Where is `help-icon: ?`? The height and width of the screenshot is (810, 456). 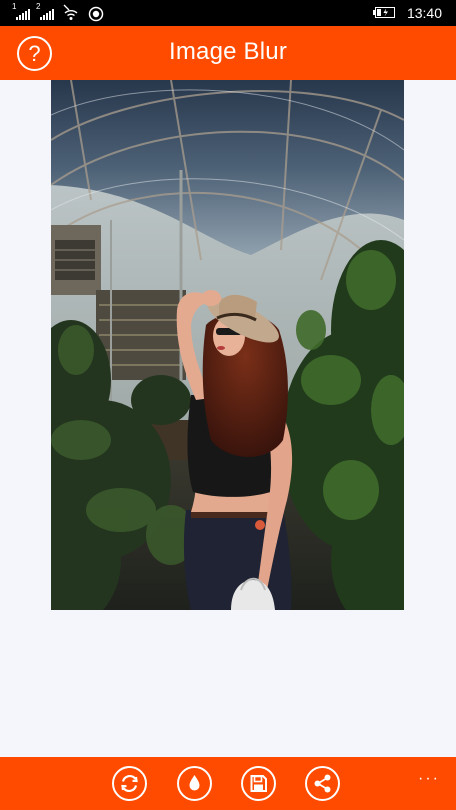
help-icon: ? is located at coordinates (34, 53).